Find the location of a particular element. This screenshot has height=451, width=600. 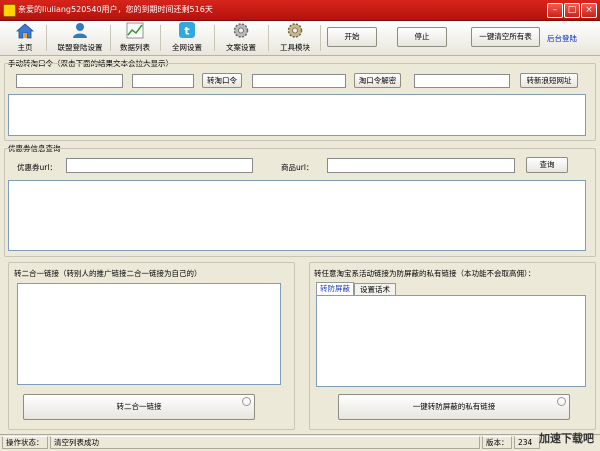

merge-textarea is located at coordinates (149, 334).